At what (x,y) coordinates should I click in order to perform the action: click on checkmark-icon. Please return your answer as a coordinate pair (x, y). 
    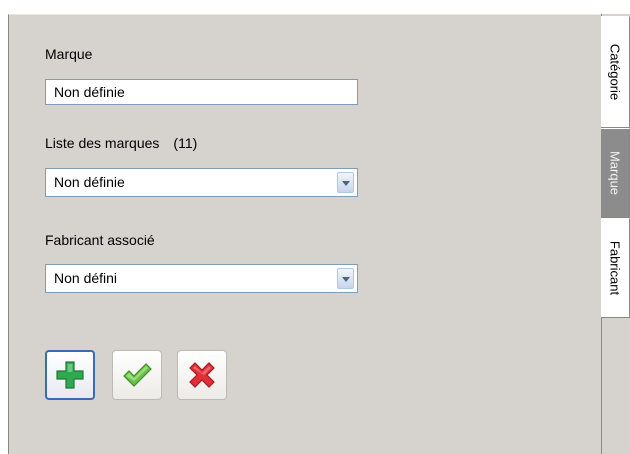
    Looking at the image, I should click on (137, 375).